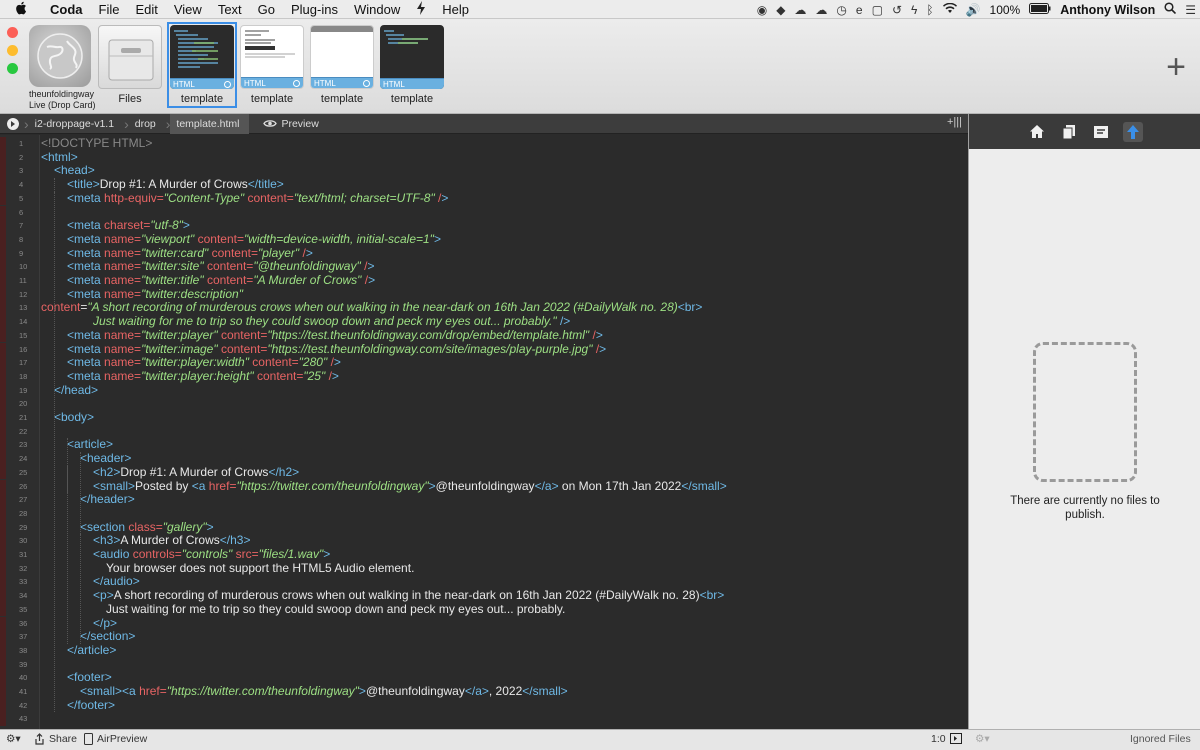  I want to click on breadcrumb-file: template.html, so click(210, 123).